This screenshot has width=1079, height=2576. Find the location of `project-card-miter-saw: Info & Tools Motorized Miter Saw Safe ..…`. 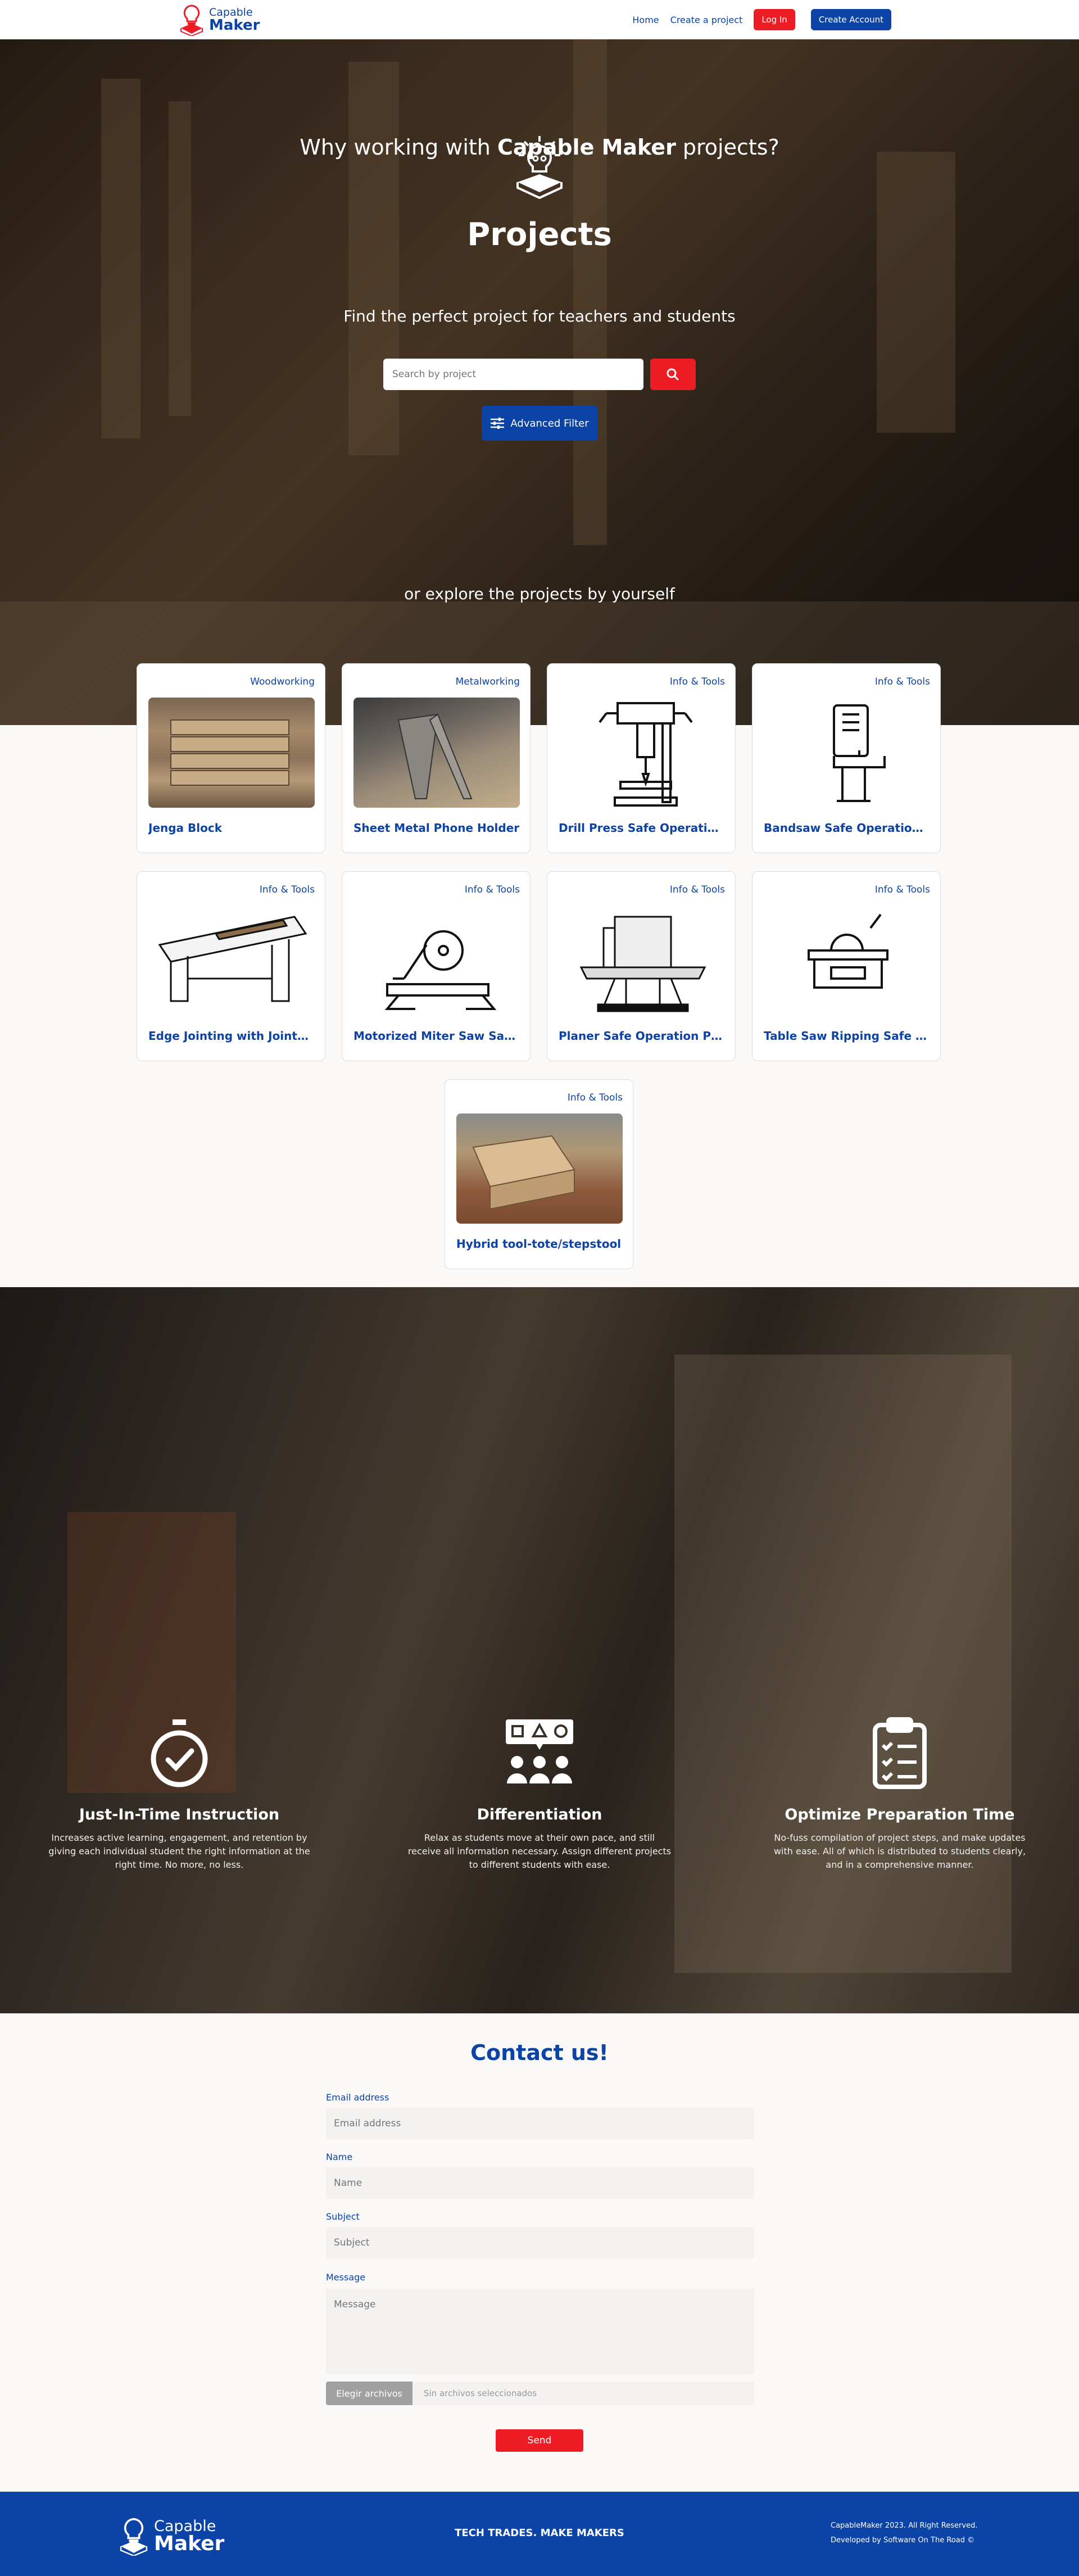

project-card-miter-saw: Info & Tools Motorized Miter Saw Safe ..… is located at coordinates (436, 966).